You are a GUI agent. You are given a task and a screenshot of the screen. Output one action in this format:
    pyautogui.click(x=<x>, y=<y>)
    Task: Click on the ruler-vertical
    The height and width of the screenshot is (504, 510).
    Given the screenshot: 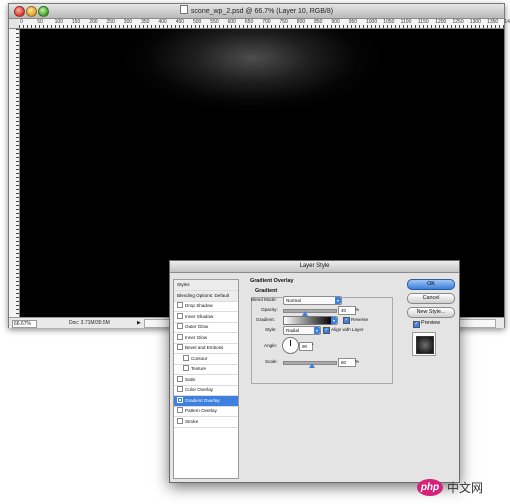 What is the action you would take?
    pyautogui.click(x=14, y=173)
    